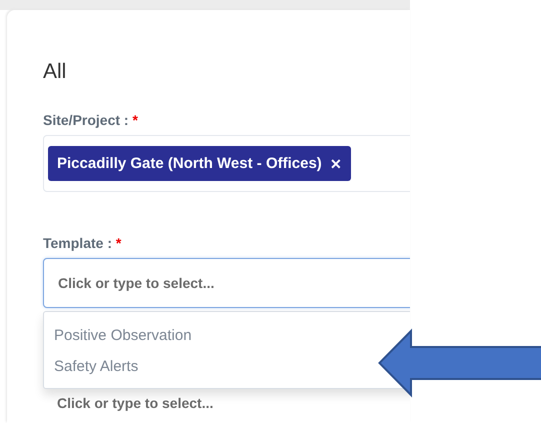 The width and height of the screenshot is (541, 423). What do you see at coordinates (86, 120) in the screenshot?
I see `field-label: Site/Project :` at bounding box center [86, 120].